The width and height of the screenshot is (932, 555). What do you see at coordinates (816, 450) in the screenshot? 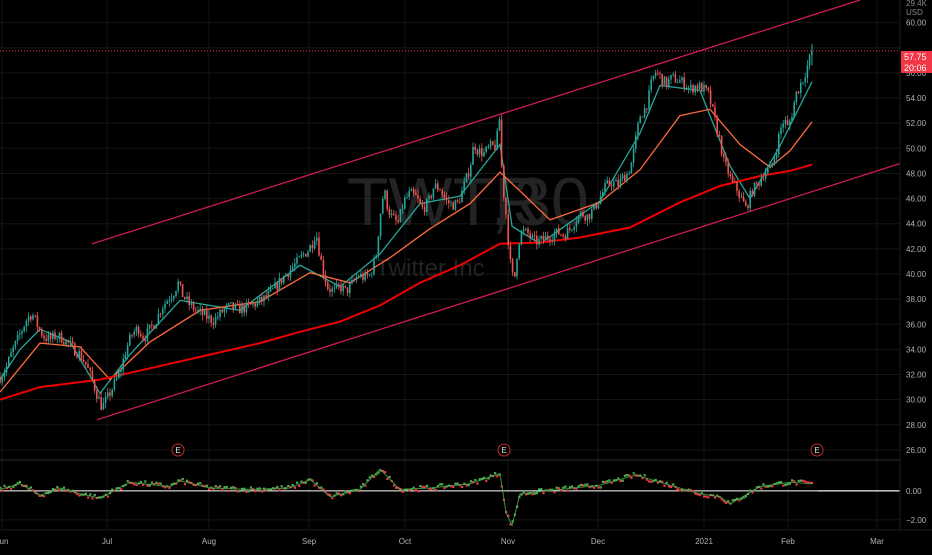
I see `earnings-label: E` at bounding box center [816, 450].